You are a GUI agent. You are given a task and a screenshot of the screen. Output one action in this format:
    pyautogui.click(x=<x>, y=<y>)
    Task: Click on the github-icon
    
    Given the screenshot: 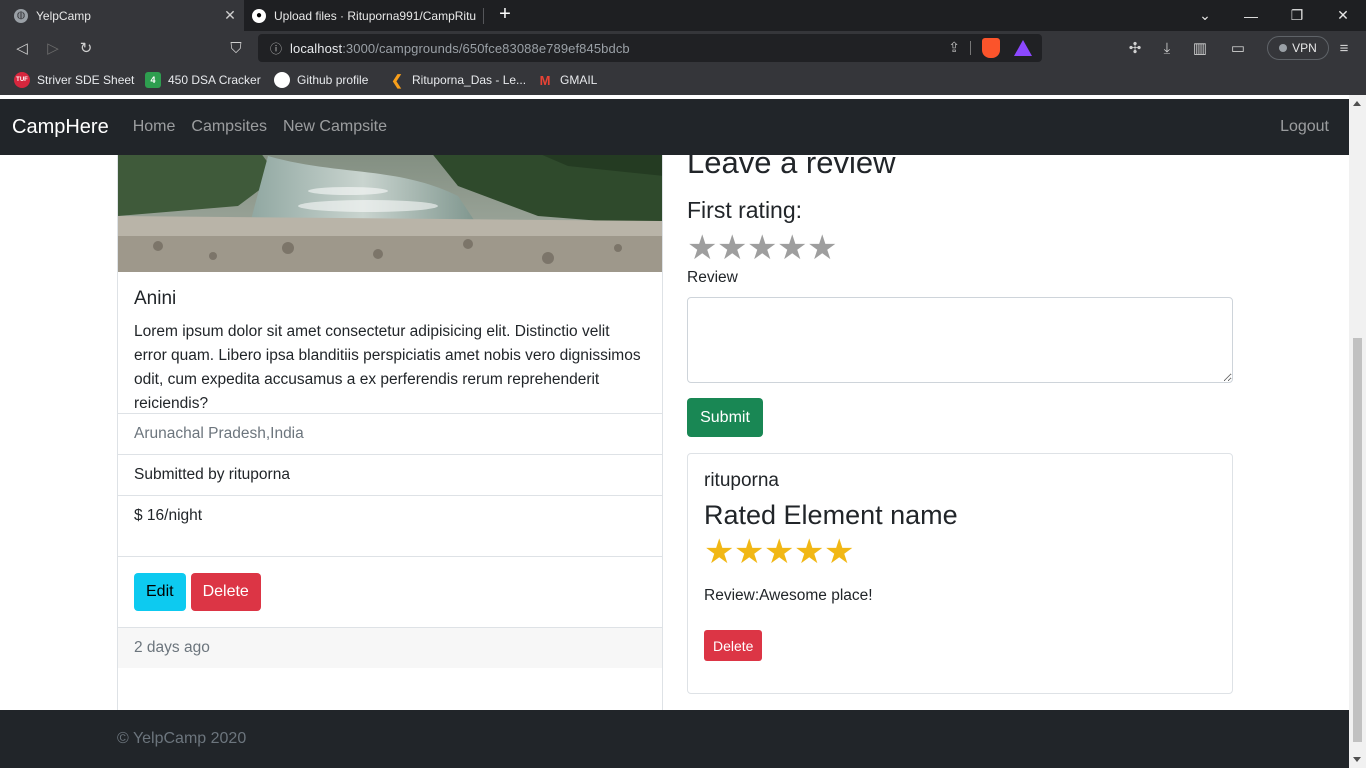 What is the action you would take?
    pyautogui.click(x=282, y=80)
    